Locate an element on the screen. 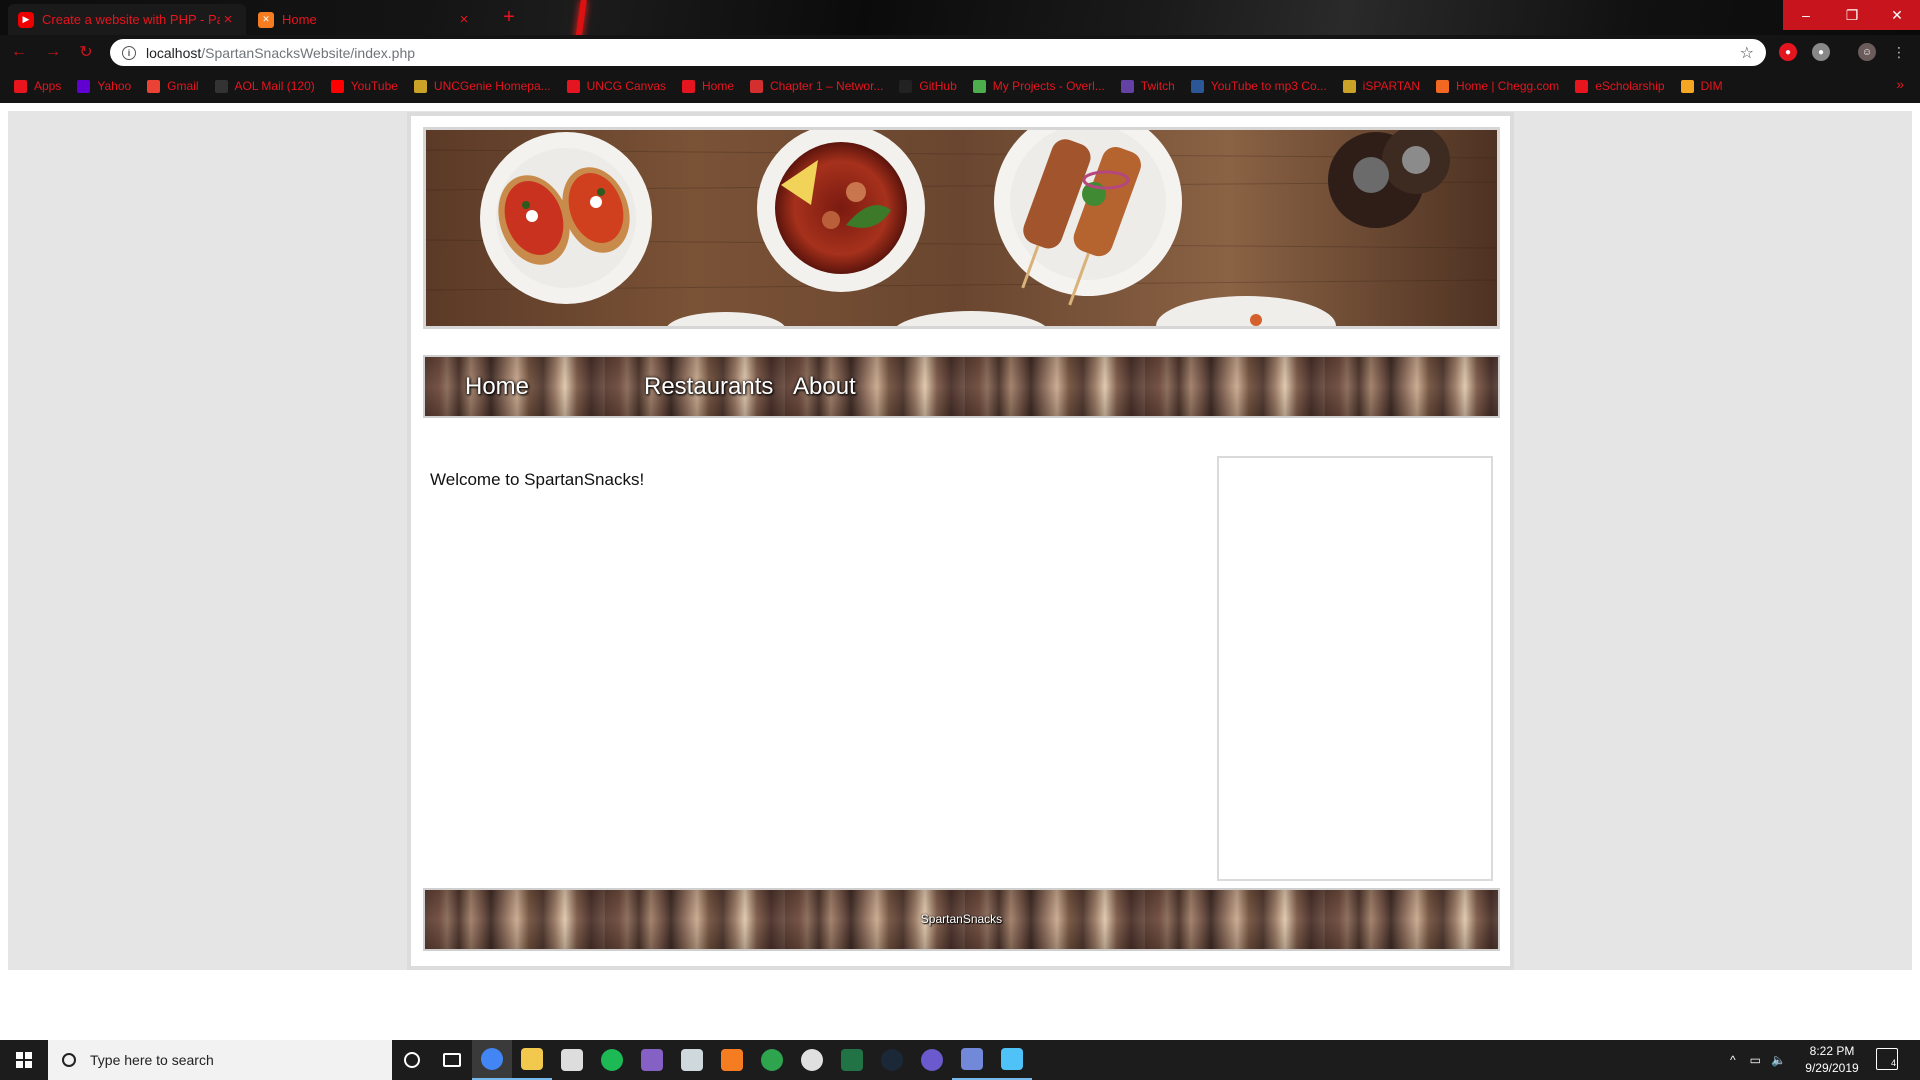 Image resolution: width=1920 pixels, height=1080 pixels. bookmark-item: Gmail is located at coordinates (173, 86).